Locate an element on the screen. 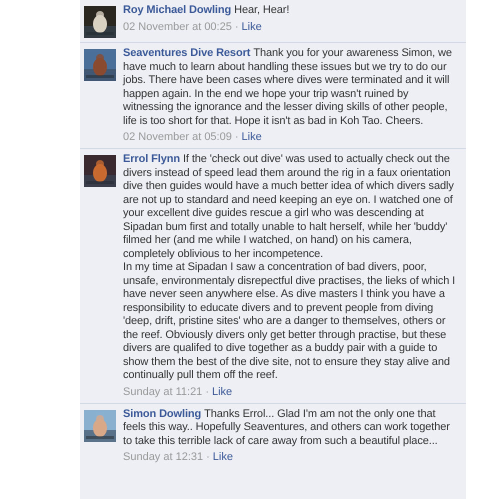  comment-text: Errol Flynn If the 'check out dive' was used to actually check out the divers instead of speed lead them around the rig in a faux orientation dive then guides would have a much better idea of which divers sadly are not up to standard and need keeping an eye on. I watched one of your excellent dive guides rescue a girl who was descending at Sipadan bum first and totally unable to halt herself, while her 'buddy' filmed her (and me while I watched, on hand) on his camera, completely oblivious to her incompetence. is located at coordinates (289, 207).